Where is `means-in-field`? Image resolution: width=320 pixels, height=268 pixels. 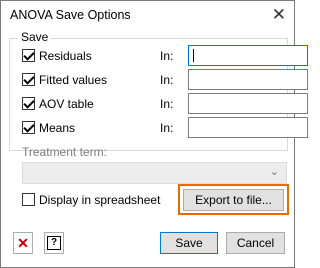
means-in-field is located at coordinates (248, 127).